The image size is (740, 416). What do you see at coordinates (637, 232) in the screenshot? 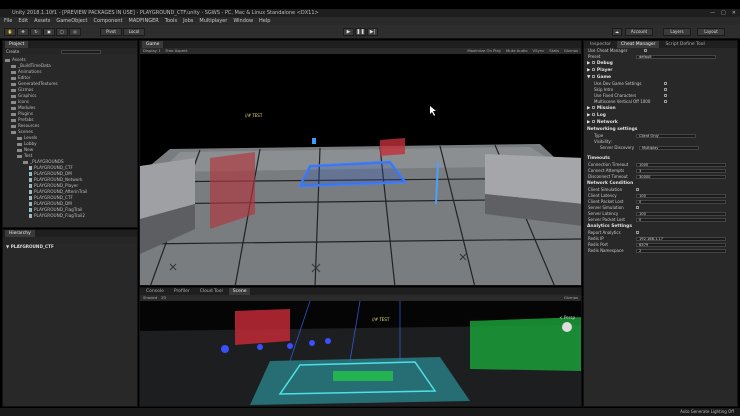
I see `analytics-checkbox` at bounding box center [637, 232].